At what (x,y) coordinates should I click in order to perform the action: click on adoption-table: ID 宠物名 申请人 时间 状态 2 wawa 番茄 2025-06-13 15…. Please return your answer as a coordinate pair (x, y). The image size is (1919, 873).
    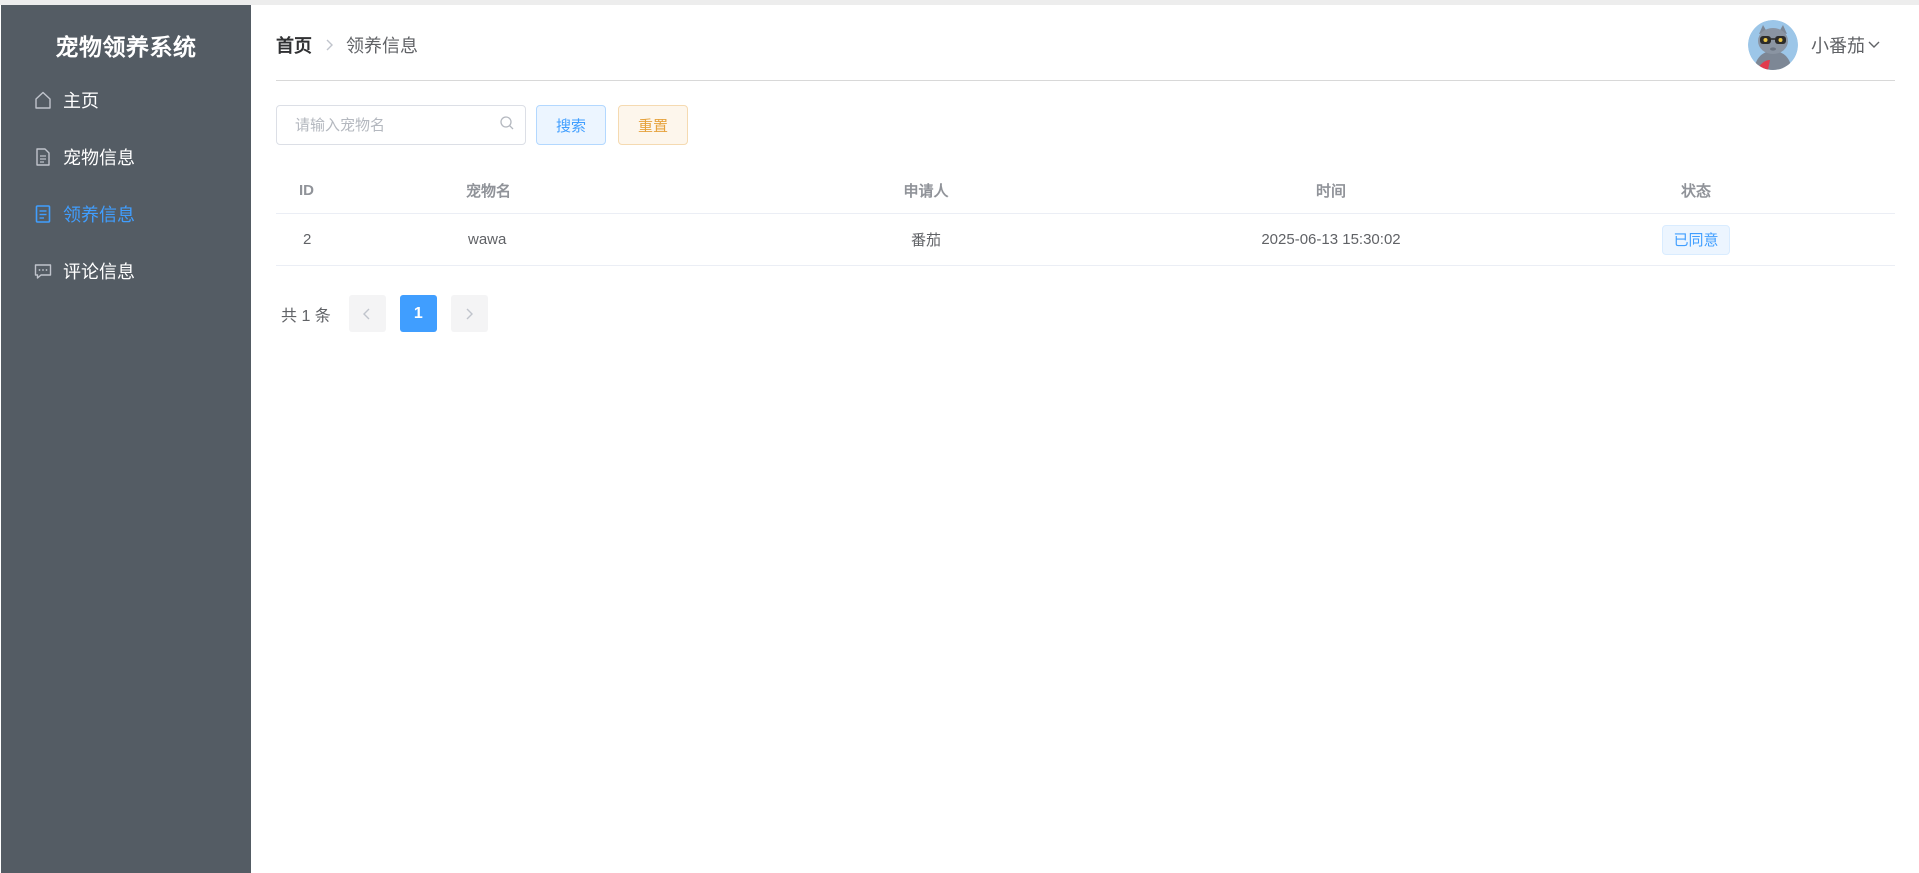
    Looking at the image, I should click on (1085, 217).